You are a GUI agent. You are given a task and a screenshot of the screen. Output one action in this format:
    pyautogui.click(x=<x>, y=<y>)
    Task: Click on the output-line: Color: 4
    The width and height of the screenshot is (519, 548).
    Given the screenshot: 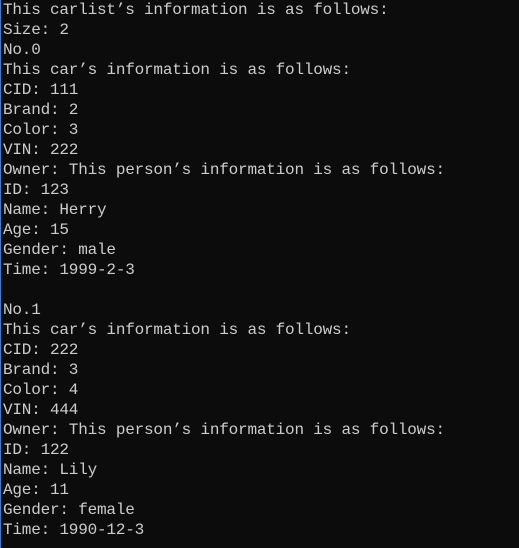 What is the action you would take?
    pyautogui.click(x=41, y=390)
    